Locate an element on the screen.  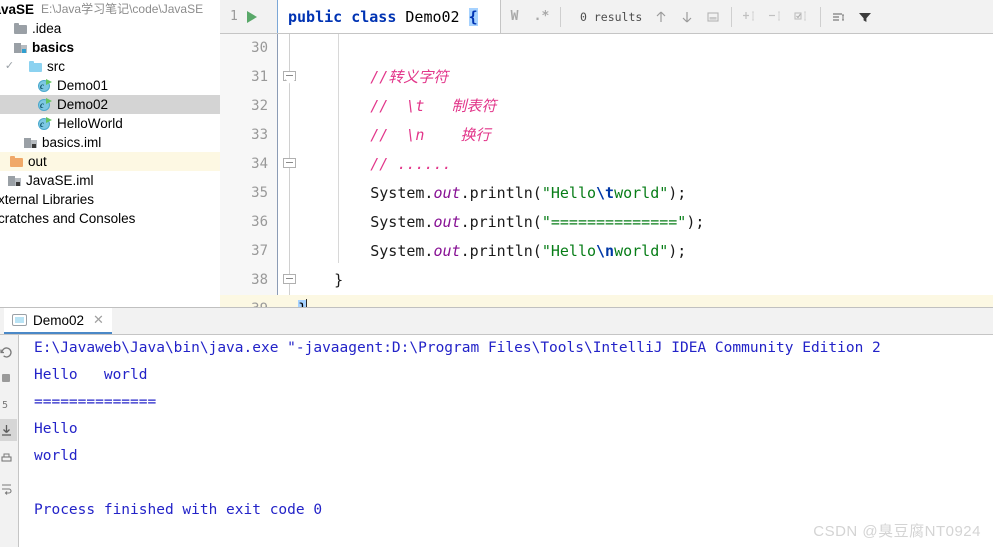
folder-source-icon is located at coordinates (35, 66).